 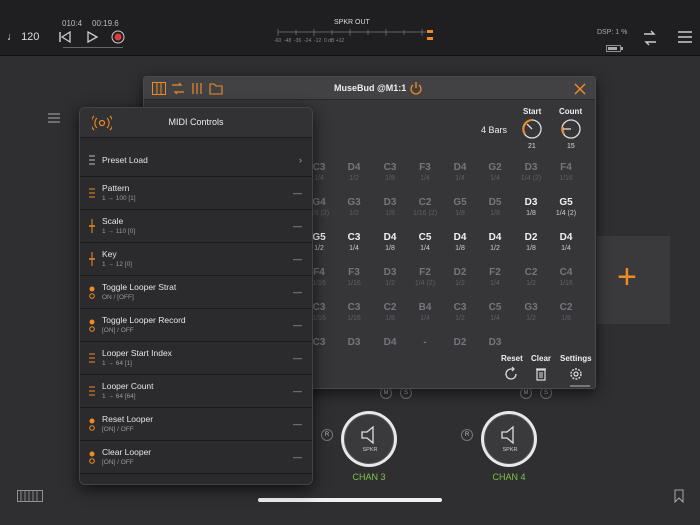 What do you see at coordinates (196, 226) in the screenshot?
I see `midi-control-row: Scale 1 → 110 [0] —` at bounding box center [196, 226].